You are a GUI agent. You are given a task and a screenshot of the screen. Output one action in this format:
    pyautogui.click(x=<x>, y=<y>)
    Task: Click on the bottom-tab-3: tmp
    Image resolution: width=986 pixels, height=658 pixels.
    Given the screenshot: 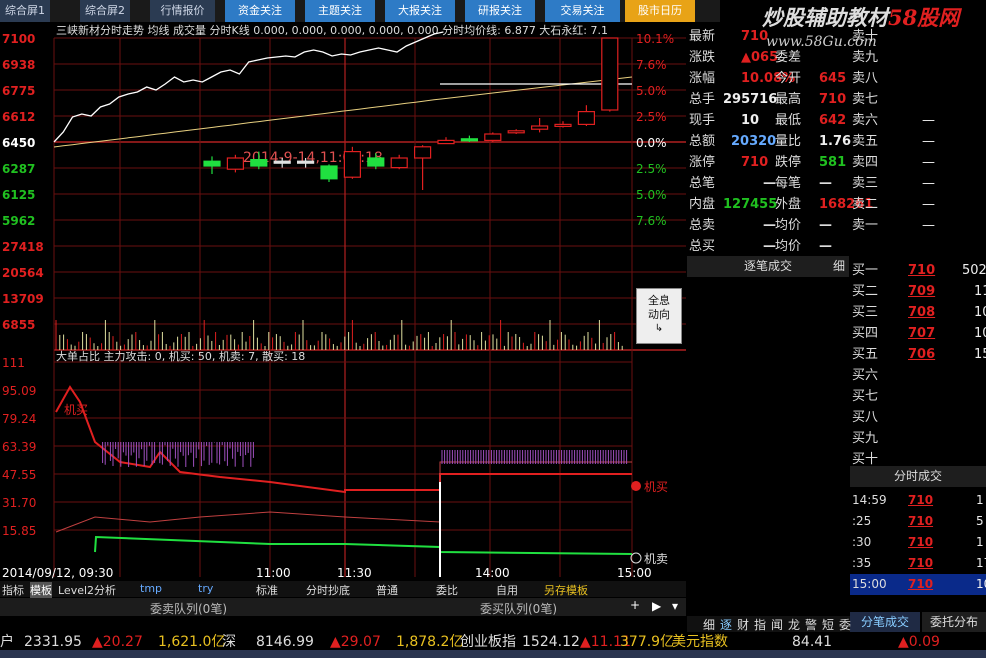 What is the action you would take?
    pyautogui.click(x=151, y=588)
    